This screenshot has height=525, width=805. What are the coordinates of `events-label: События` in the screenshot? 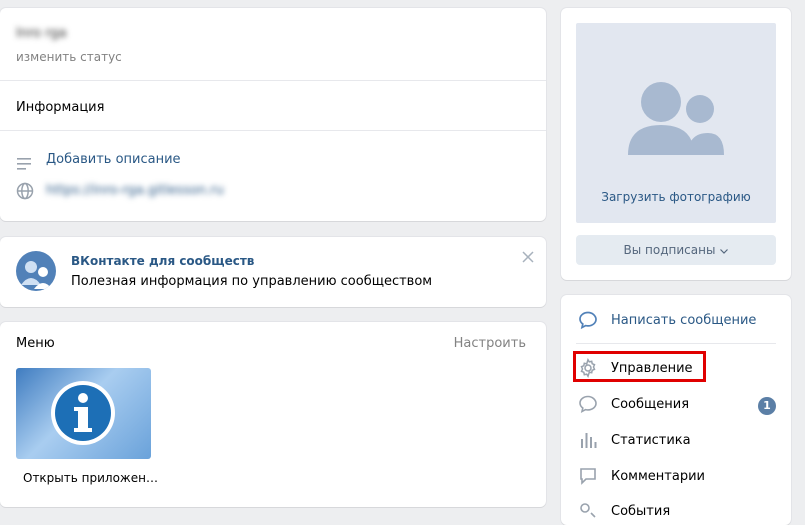 It's located at (641, 511).